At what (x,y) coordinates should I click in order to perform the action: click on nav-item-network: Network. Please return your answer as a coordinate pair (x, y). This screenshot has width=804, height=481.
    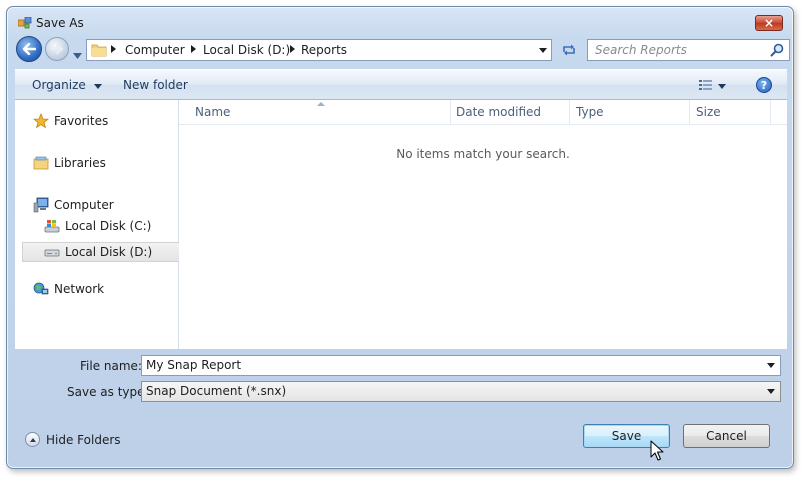
    Looking at the image, I should click on (68, 289).